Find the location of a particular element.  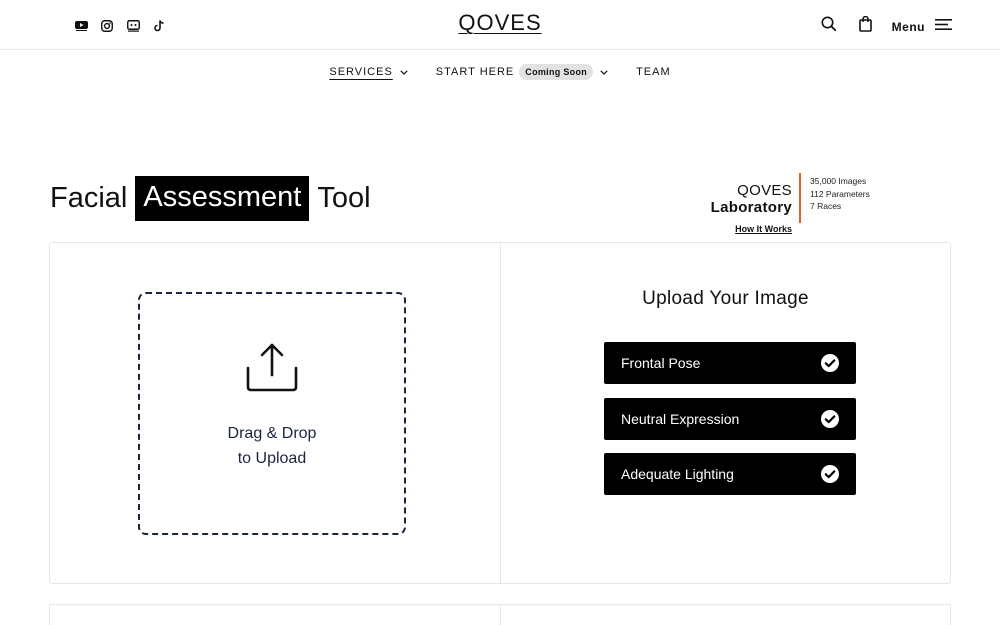

lab-accent-bar is located at coordinates (800, 198).